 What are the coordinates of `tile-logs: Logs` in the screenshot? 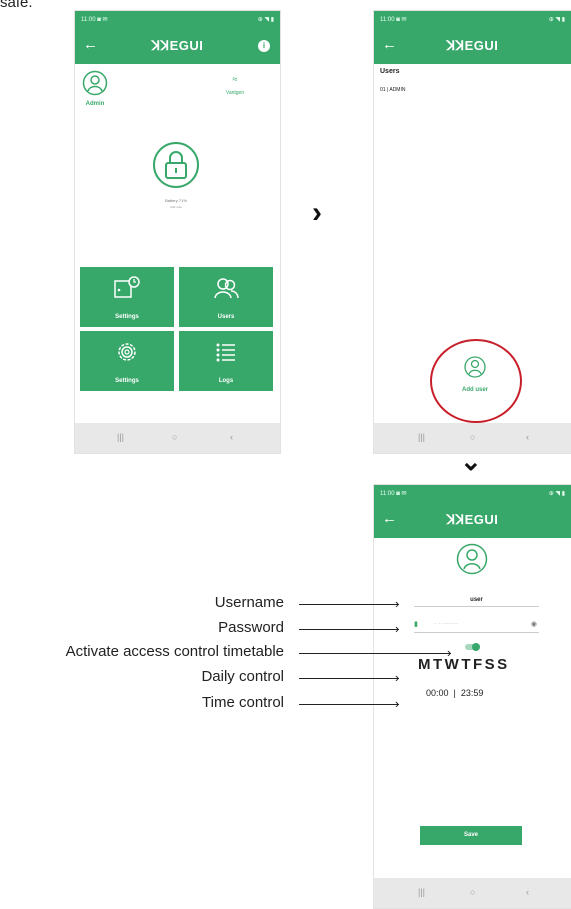 It's located at (226, 361).